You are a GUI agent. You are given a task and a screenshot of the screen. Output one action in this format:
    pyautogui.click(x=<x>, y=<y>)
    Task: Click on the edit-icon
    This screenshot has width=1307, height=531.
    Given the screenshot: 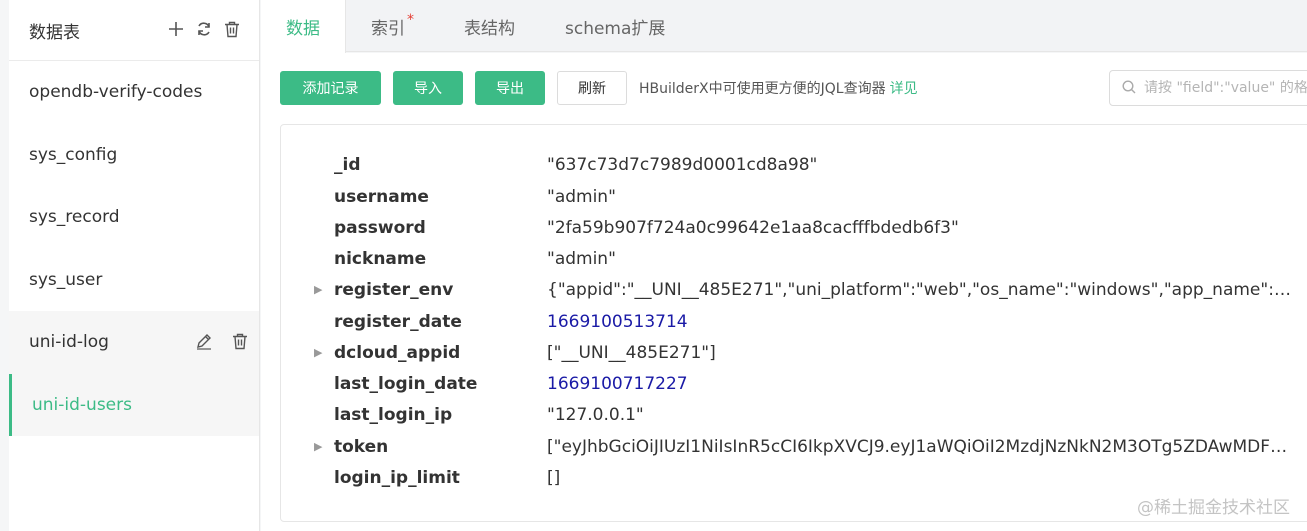 What is the action you would take?
    pyautogui.click(x=204, y=341)
    